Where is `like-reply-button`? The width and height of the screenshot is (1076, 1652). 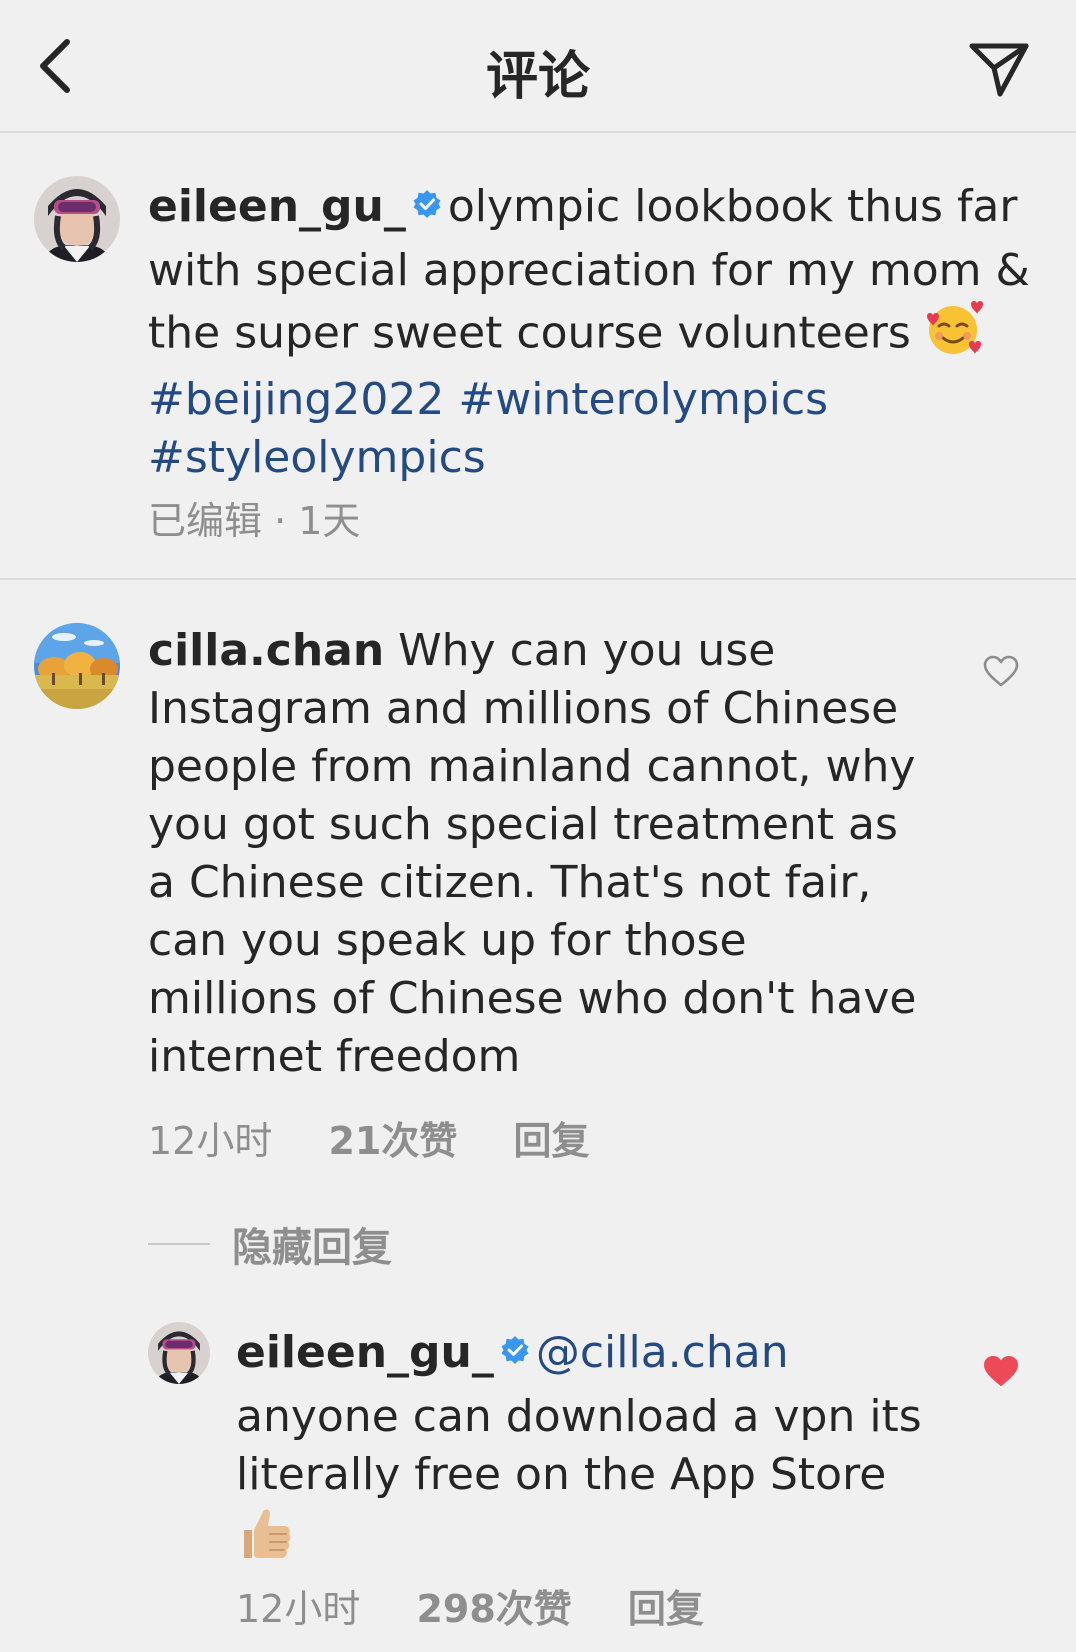
like-reply-button is located at coordinates (1001, 1373).